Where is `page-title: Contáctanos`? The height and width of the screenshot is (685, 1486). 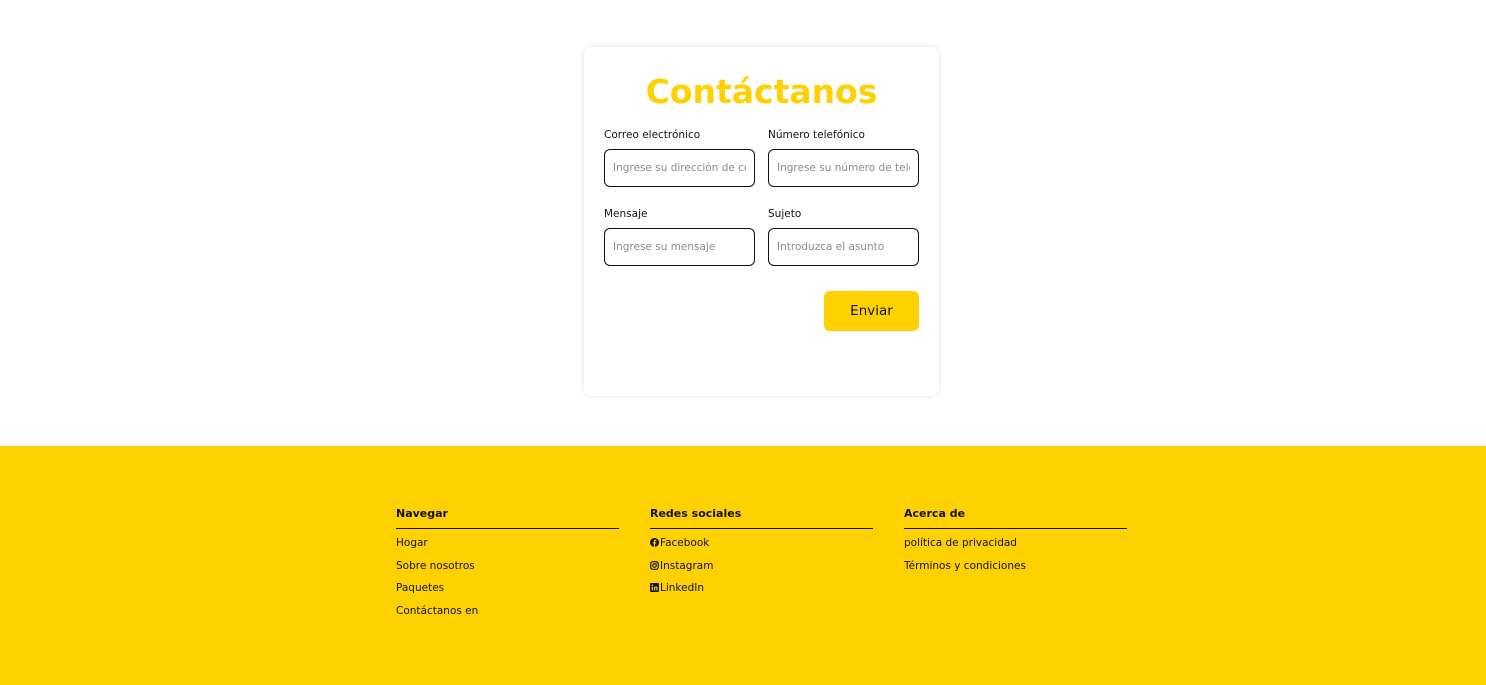
page-title: Contáctanos is located at coordinates (761, 91).